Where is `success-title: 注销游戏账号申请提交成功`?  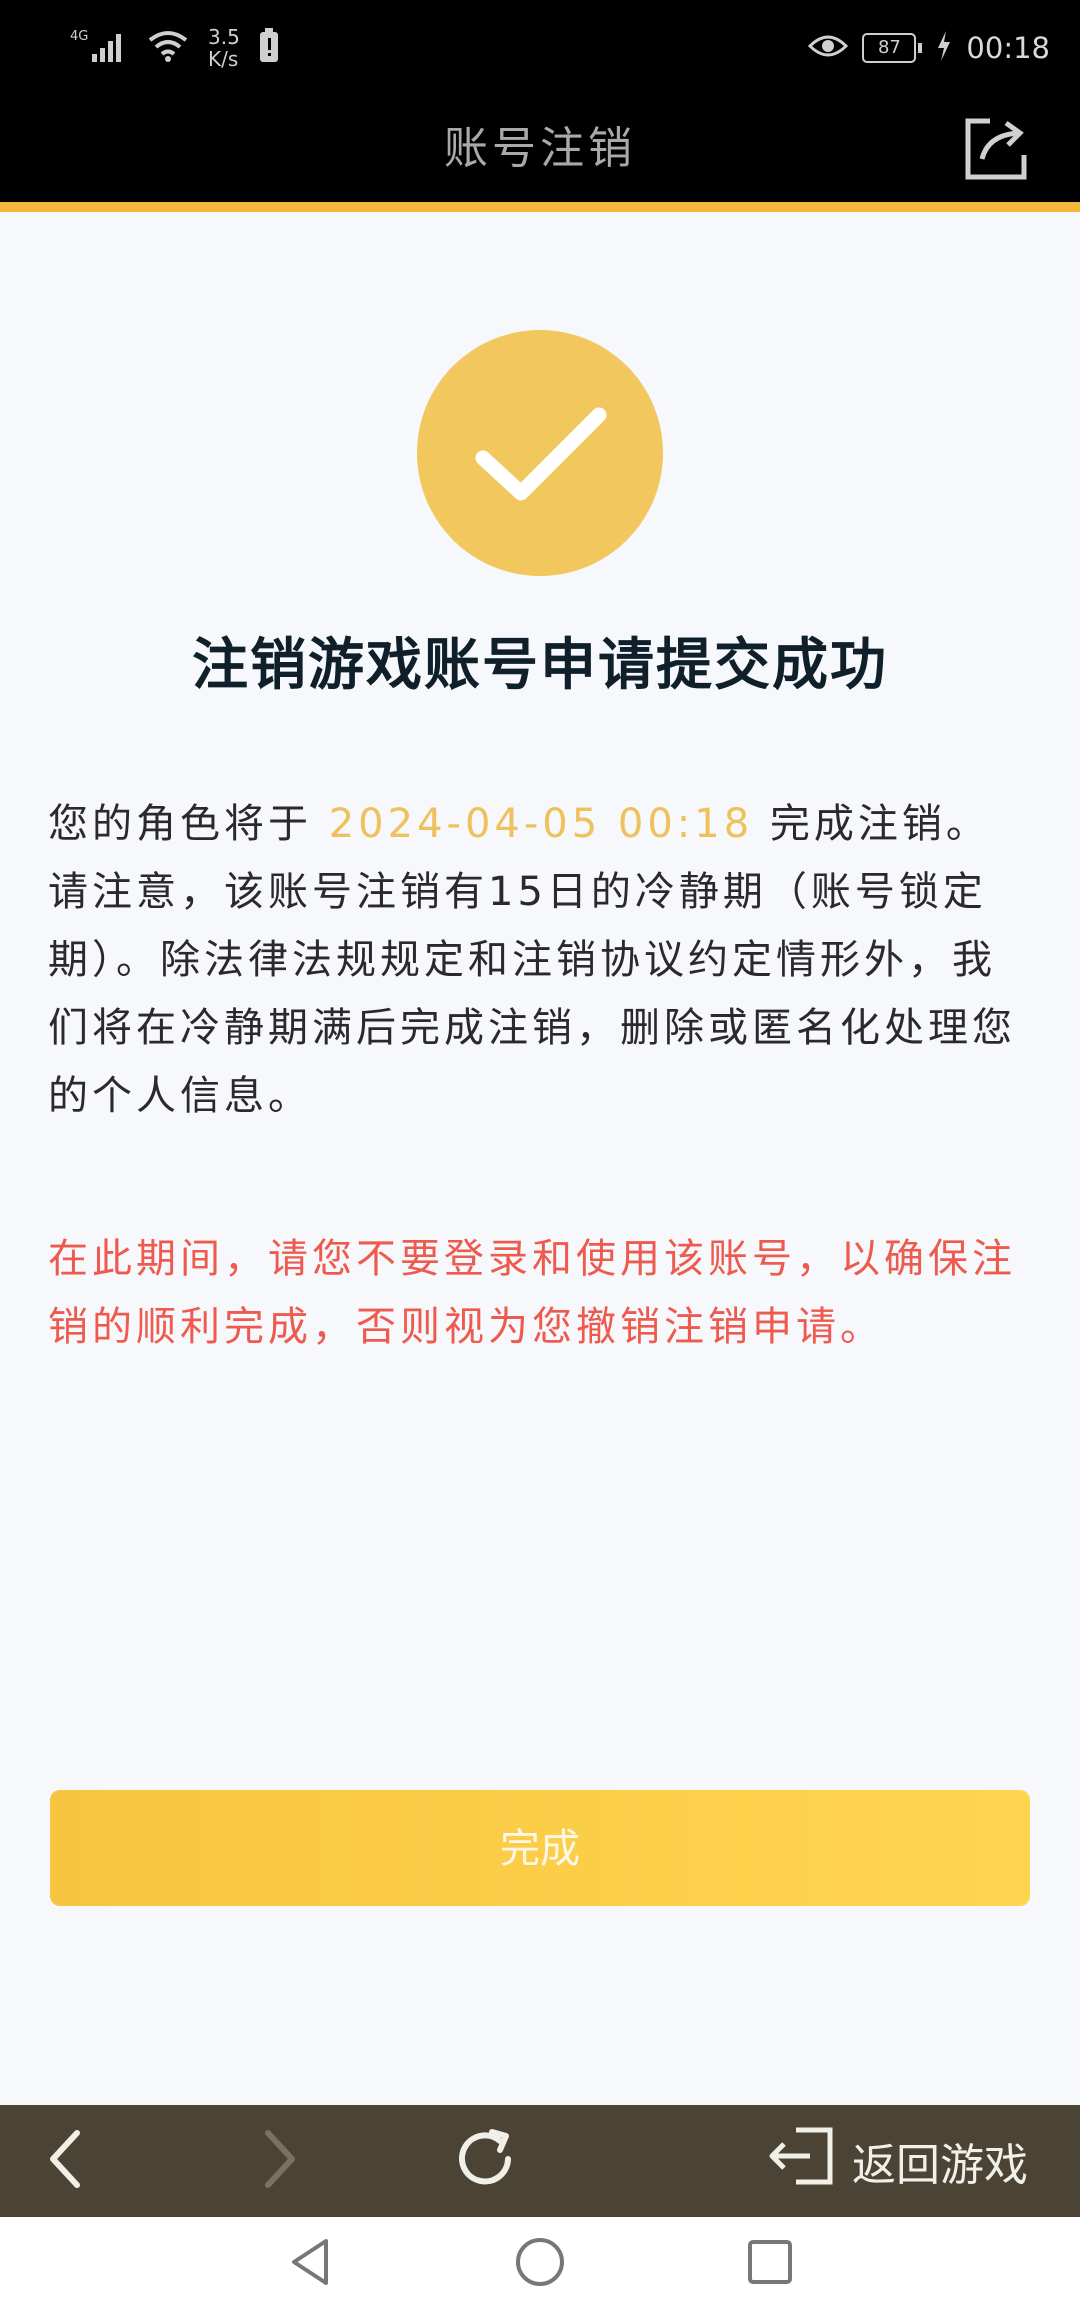 success-title: 注销游戏账号申请提交成功 is located at coordinates (540, 665).